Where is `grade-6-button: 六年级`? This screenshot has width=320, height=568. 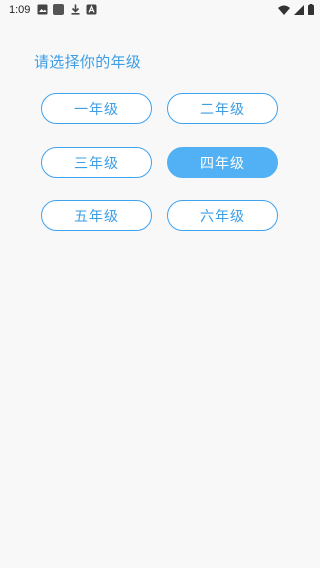
grade-6-button: 六年级 is located at coordinates (222, 215).